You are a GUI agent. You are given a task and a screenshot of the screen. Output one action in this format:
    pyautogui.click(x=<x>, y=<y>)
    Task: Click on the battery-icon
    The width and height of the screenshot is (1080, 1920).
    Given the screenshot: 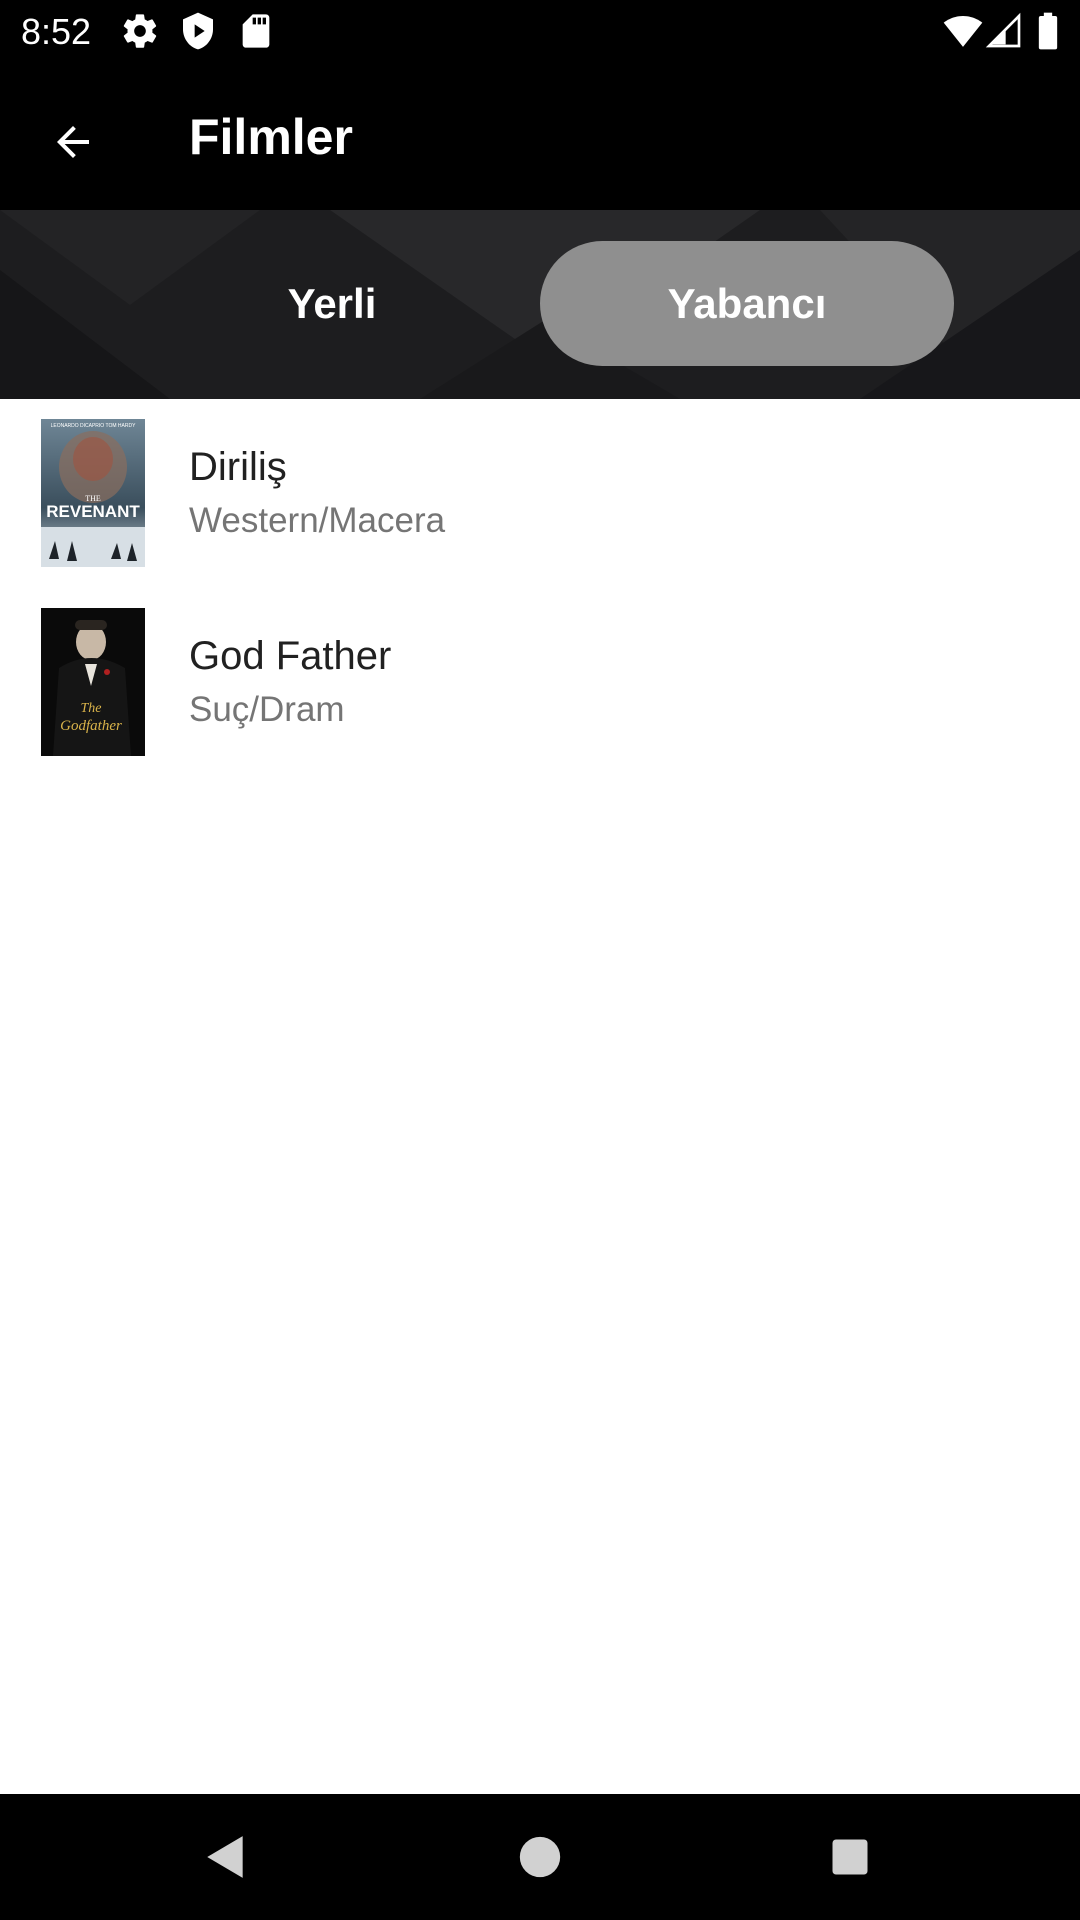 What is the action you would take?
    pyautogui.click(x=1050, y=31)
    